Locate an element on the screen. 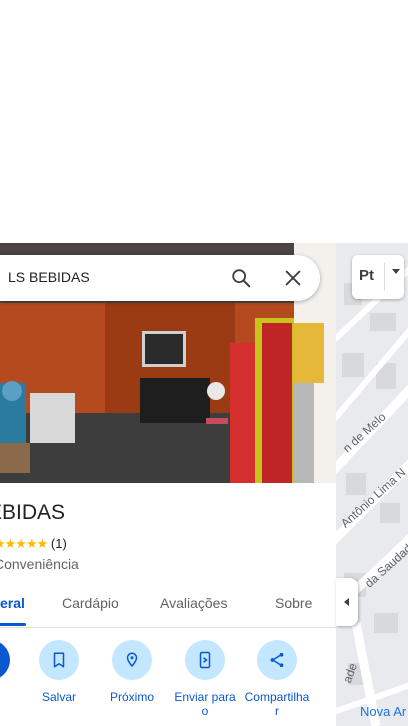 This screenshot has height=726, width=408. tab-about: Sobre is located at coordinates (293, 603).